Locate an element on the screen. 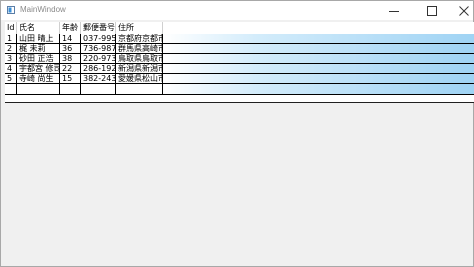  table-cell: 宇都宮 修司 is located at coordinates (38, 69).